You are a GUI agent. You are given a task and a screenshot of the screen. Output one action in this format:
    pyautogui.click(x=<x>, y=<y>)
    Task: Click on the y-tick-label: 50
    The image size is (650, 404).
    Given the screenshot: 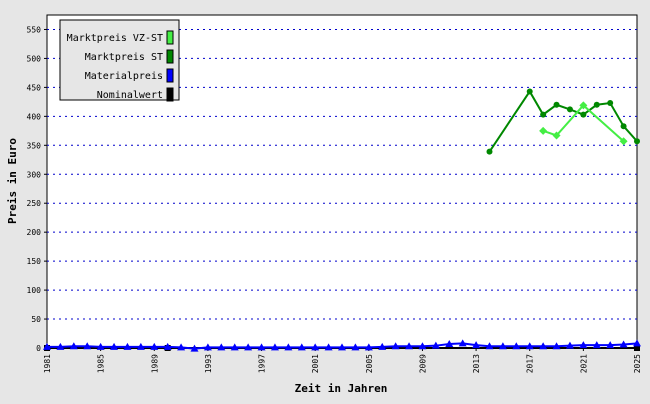 What is the action you would take?
    pyautogui.click(x=36, y=319)
    